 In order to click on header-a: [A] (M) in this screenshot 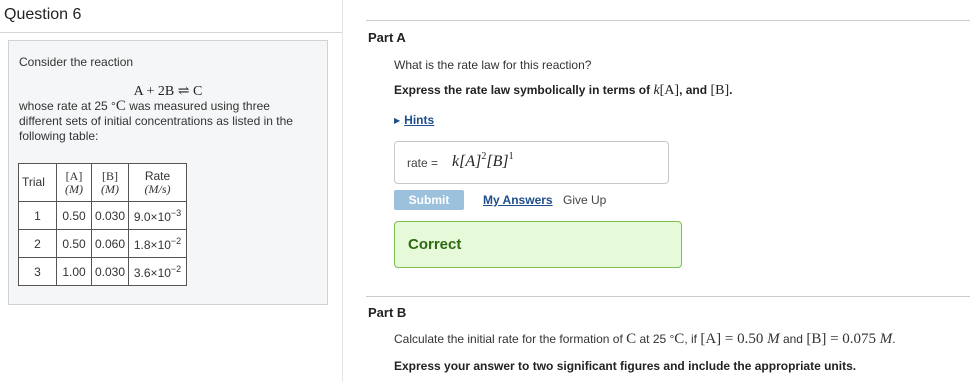, I will do `click(74, 182)`.